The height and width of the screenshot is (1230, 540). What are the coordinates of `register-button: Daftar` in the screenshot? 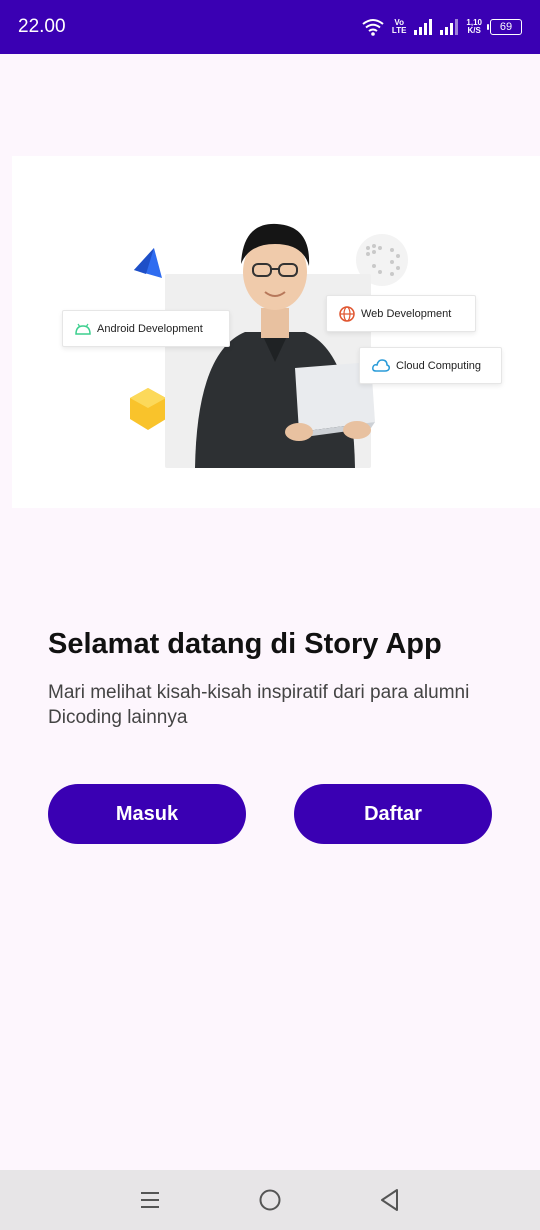 It's located at (393, 814).